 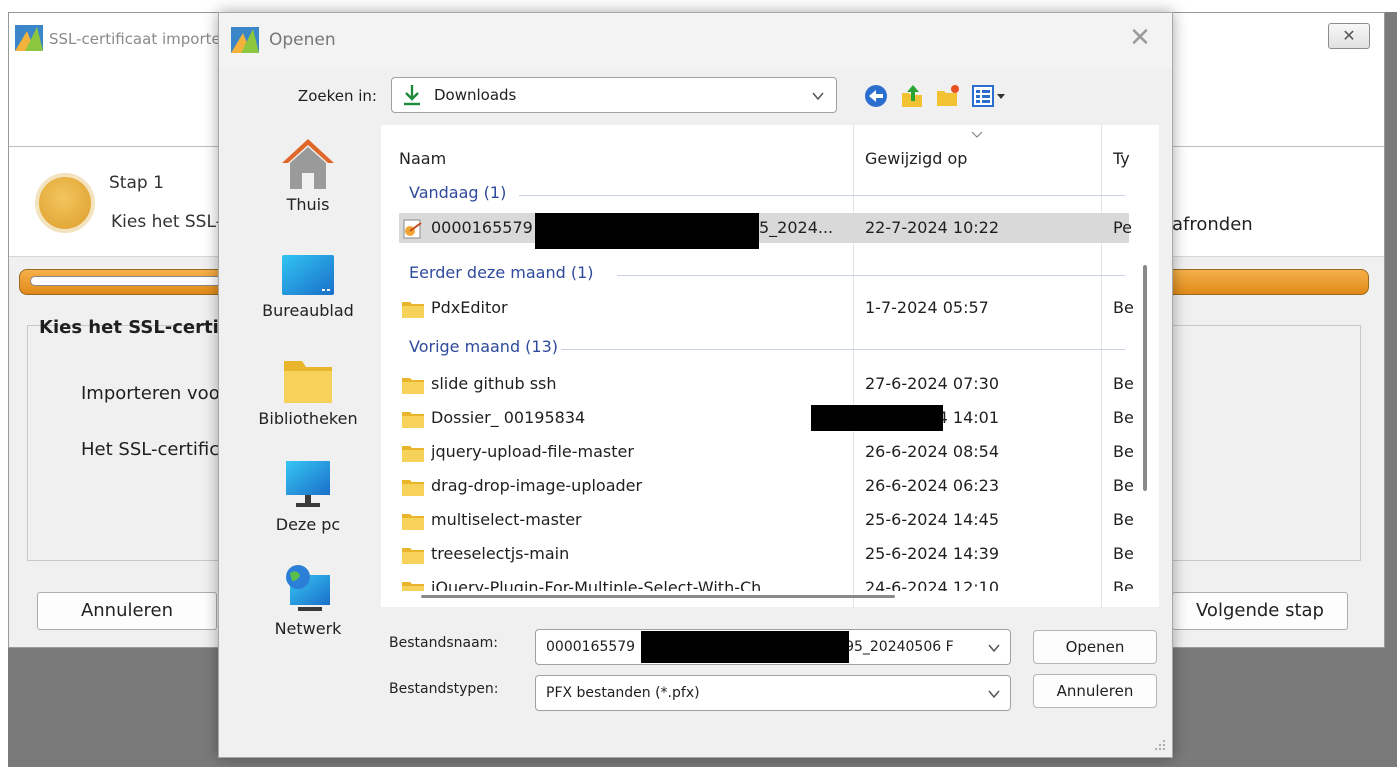 What do you see at coordinates (1212, 224) in the screenshot?
I see `step-finish-label: afronden` at bounding box center [1212, 224].